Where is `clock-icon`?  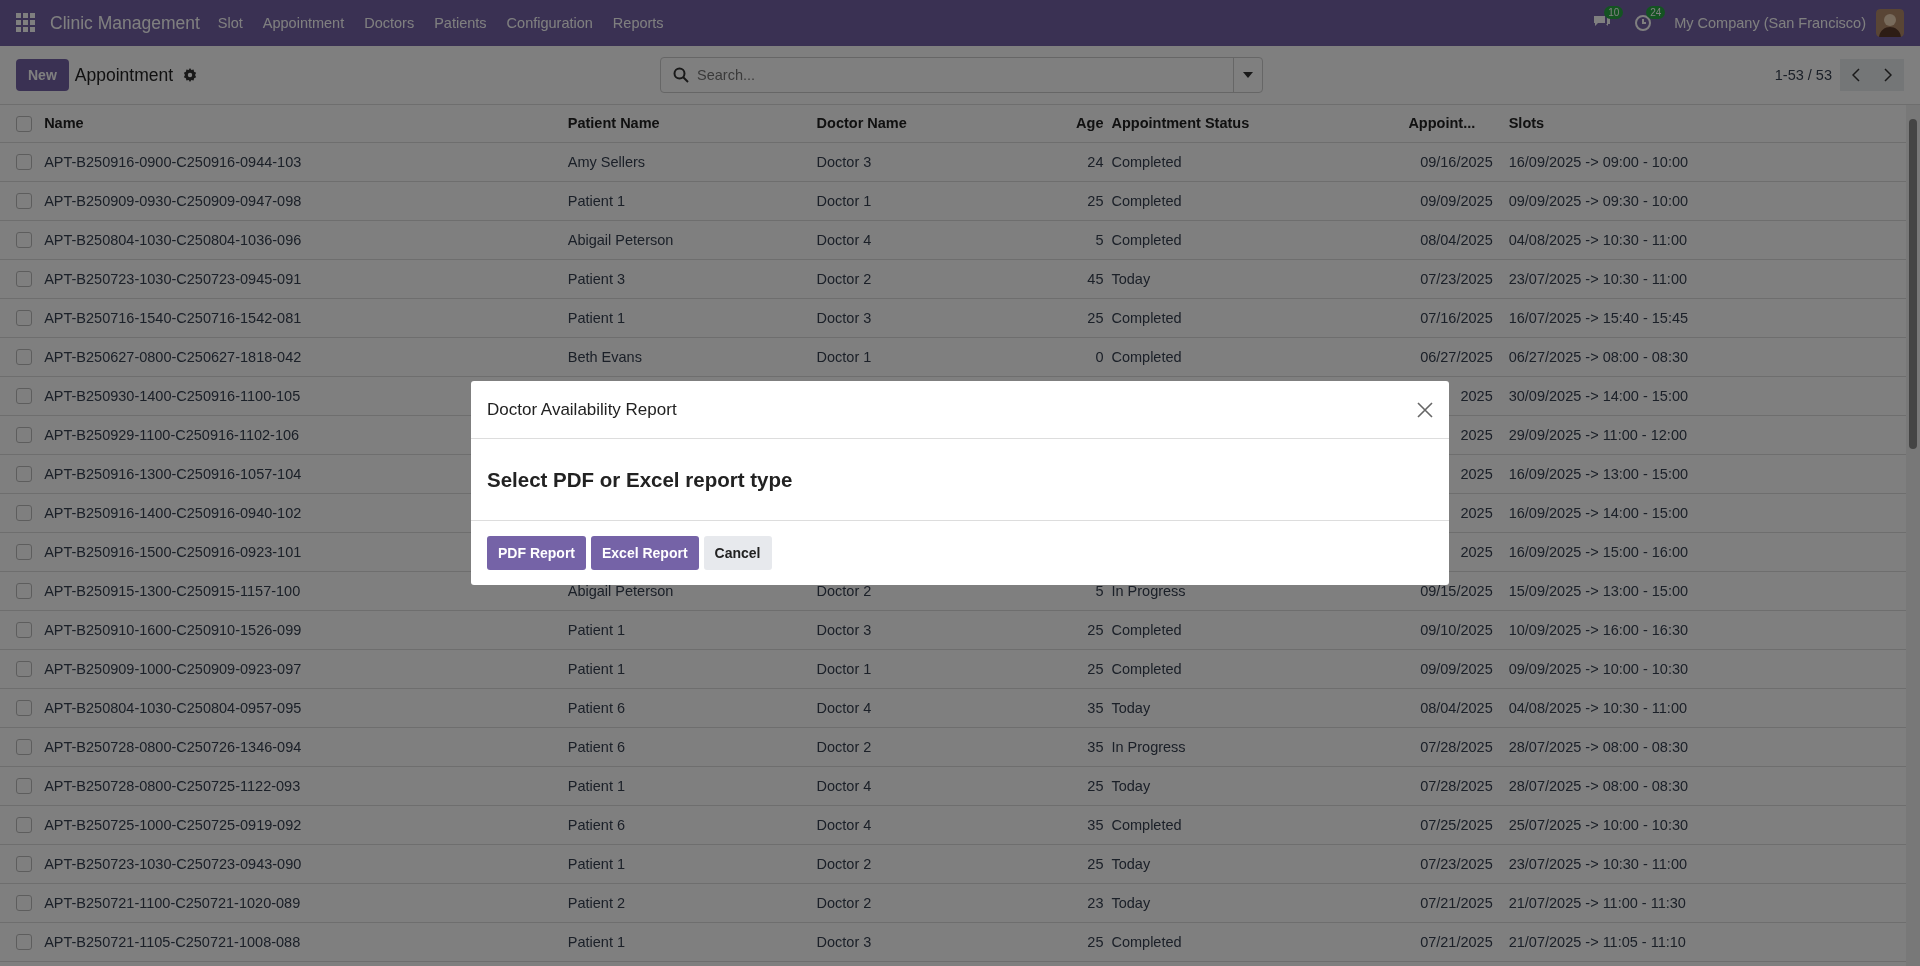
clock-icon is located at coordinates (1643, 23).